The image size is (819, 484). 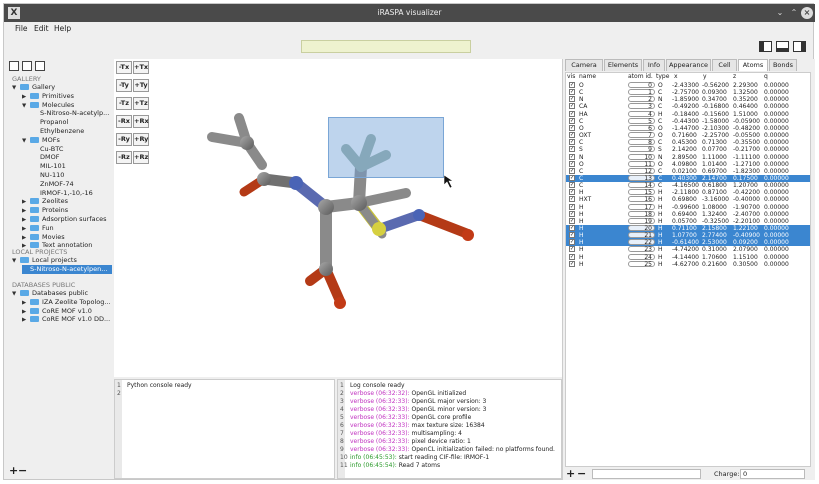 What do you see at coordinates (688, 221) in the screenshot?
I see `table-row: ✓ H H 0.05700 -0.32500 -2.20100 0.00000 19` at bounding box center [688, 221].